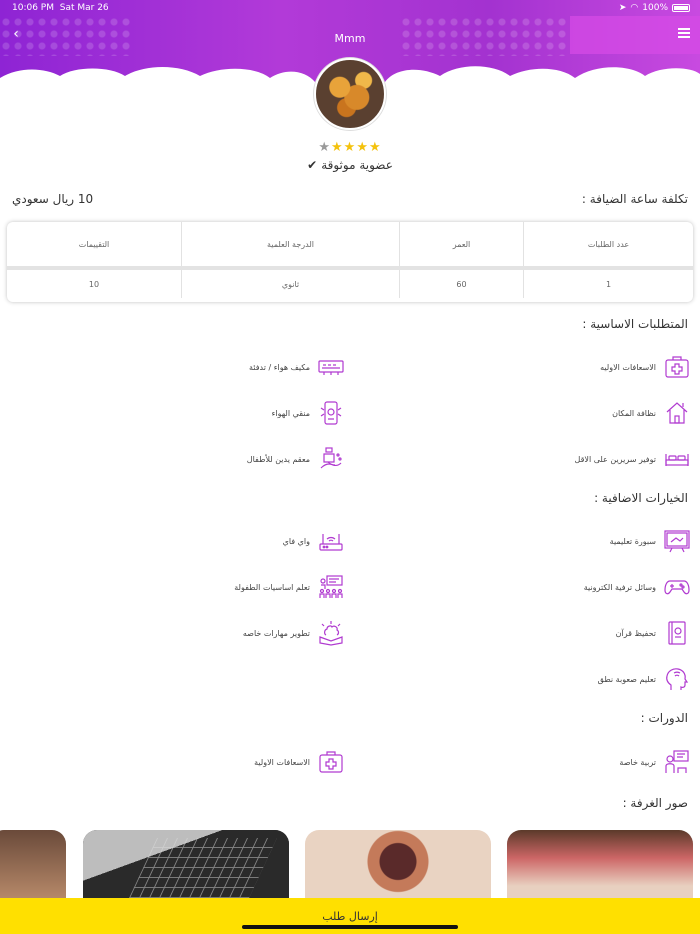 Image resolution: width=700 pixels, height=934 pixels. Describe the element at coordinates (350, 38) in the screenshot. I see `page-title: Mmm` at that location.